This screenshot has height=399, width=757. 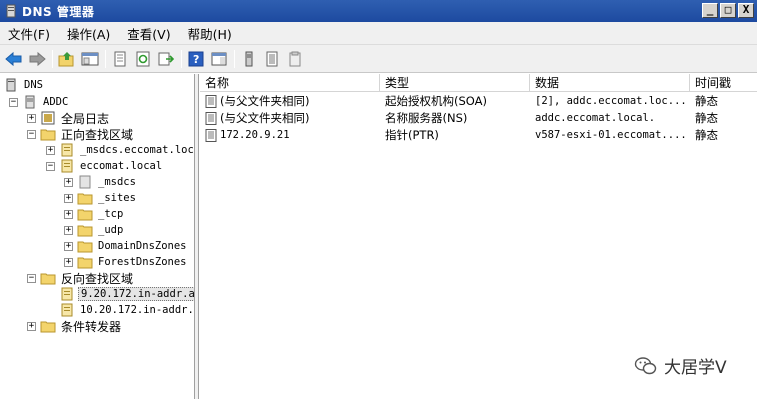 What do you see at coordinates (455, 83) in the screenshot?
I see `column-header-type: 类型` at bounding box center [455, 83].